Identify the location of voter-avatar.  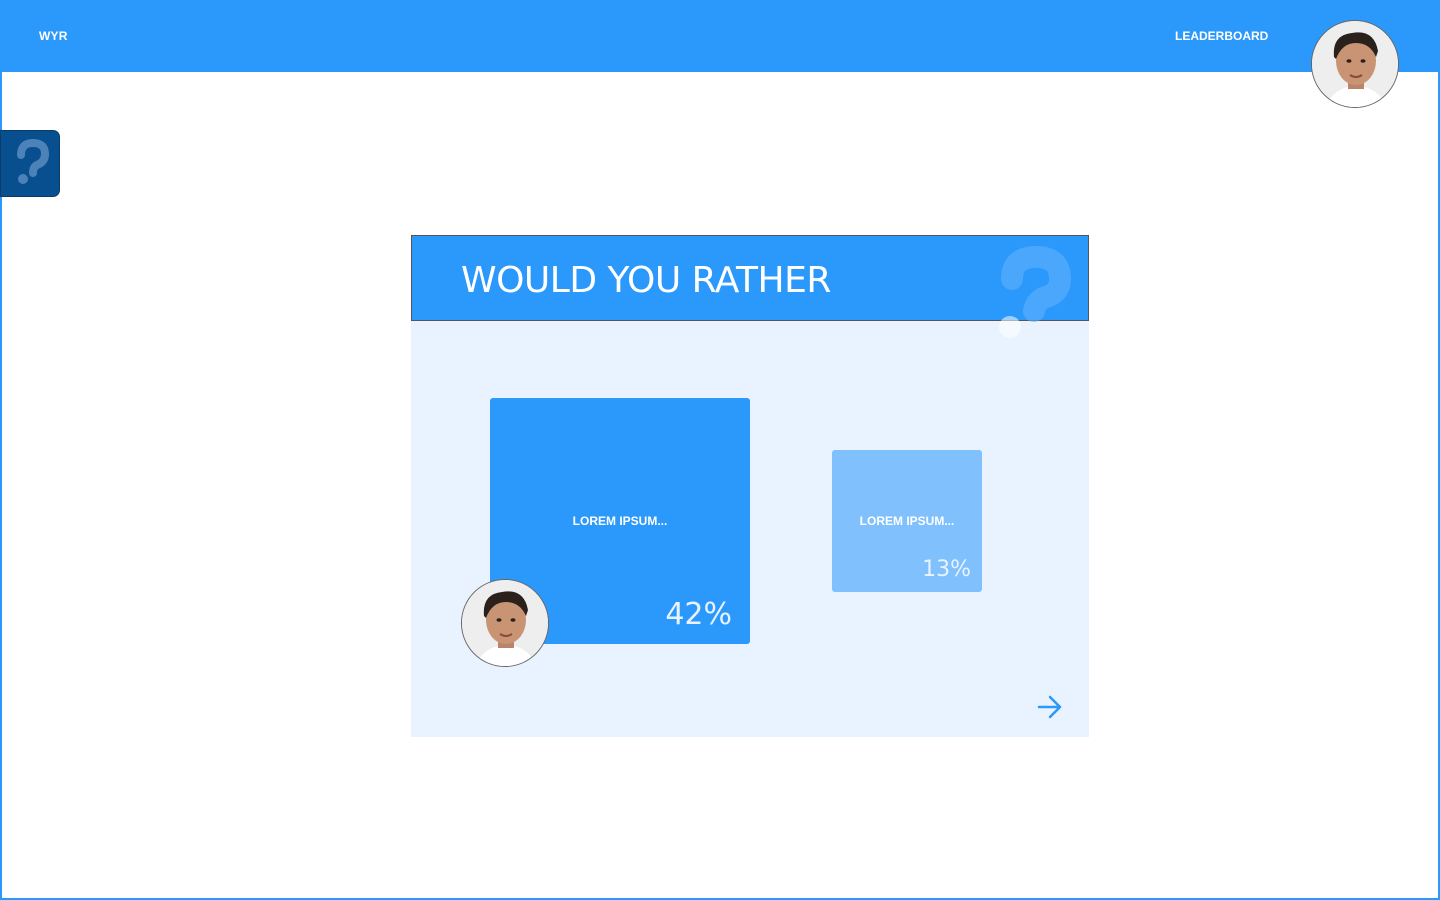
(505, 623).